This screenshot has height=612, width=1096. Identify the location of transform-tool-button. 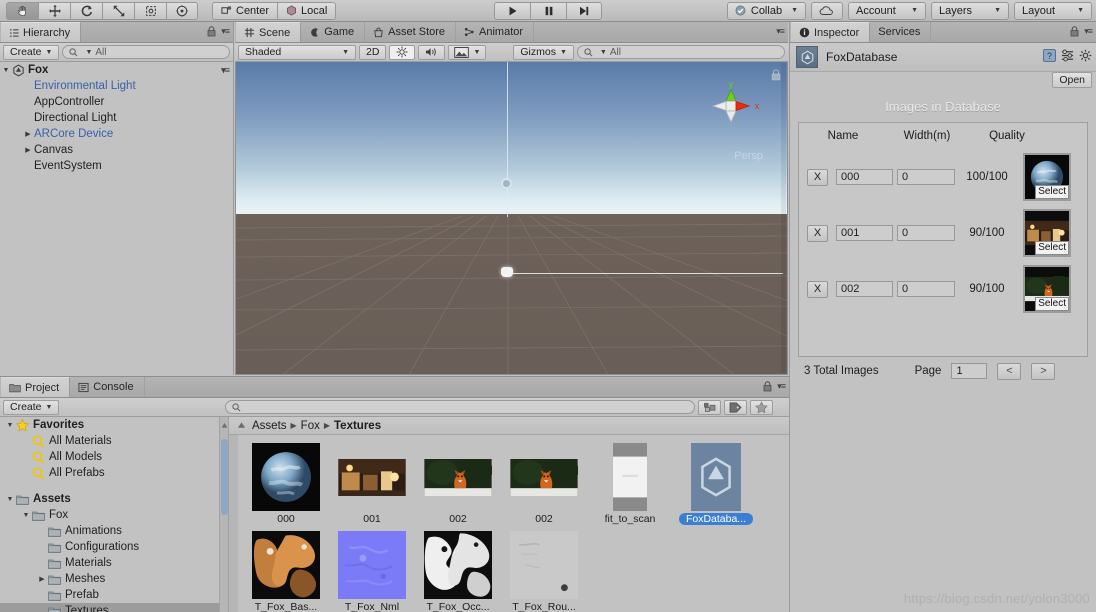
(182, 10).